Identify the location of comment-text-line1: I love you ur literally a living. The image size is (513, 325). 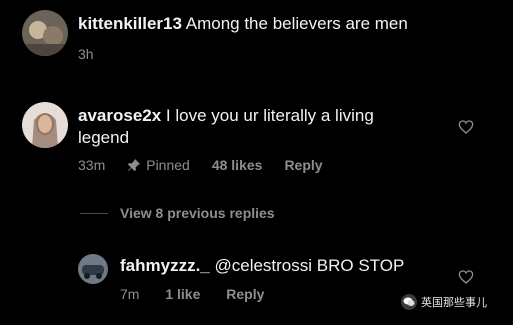
(269, 115).